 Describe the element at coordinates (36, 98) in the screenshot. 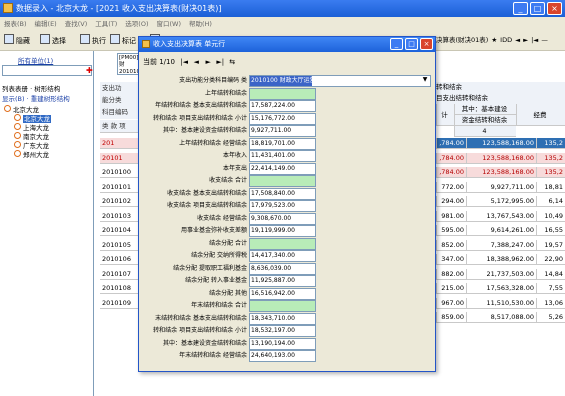

I see `tree-actions: 显示(B) · 重建树形结构` at that location.